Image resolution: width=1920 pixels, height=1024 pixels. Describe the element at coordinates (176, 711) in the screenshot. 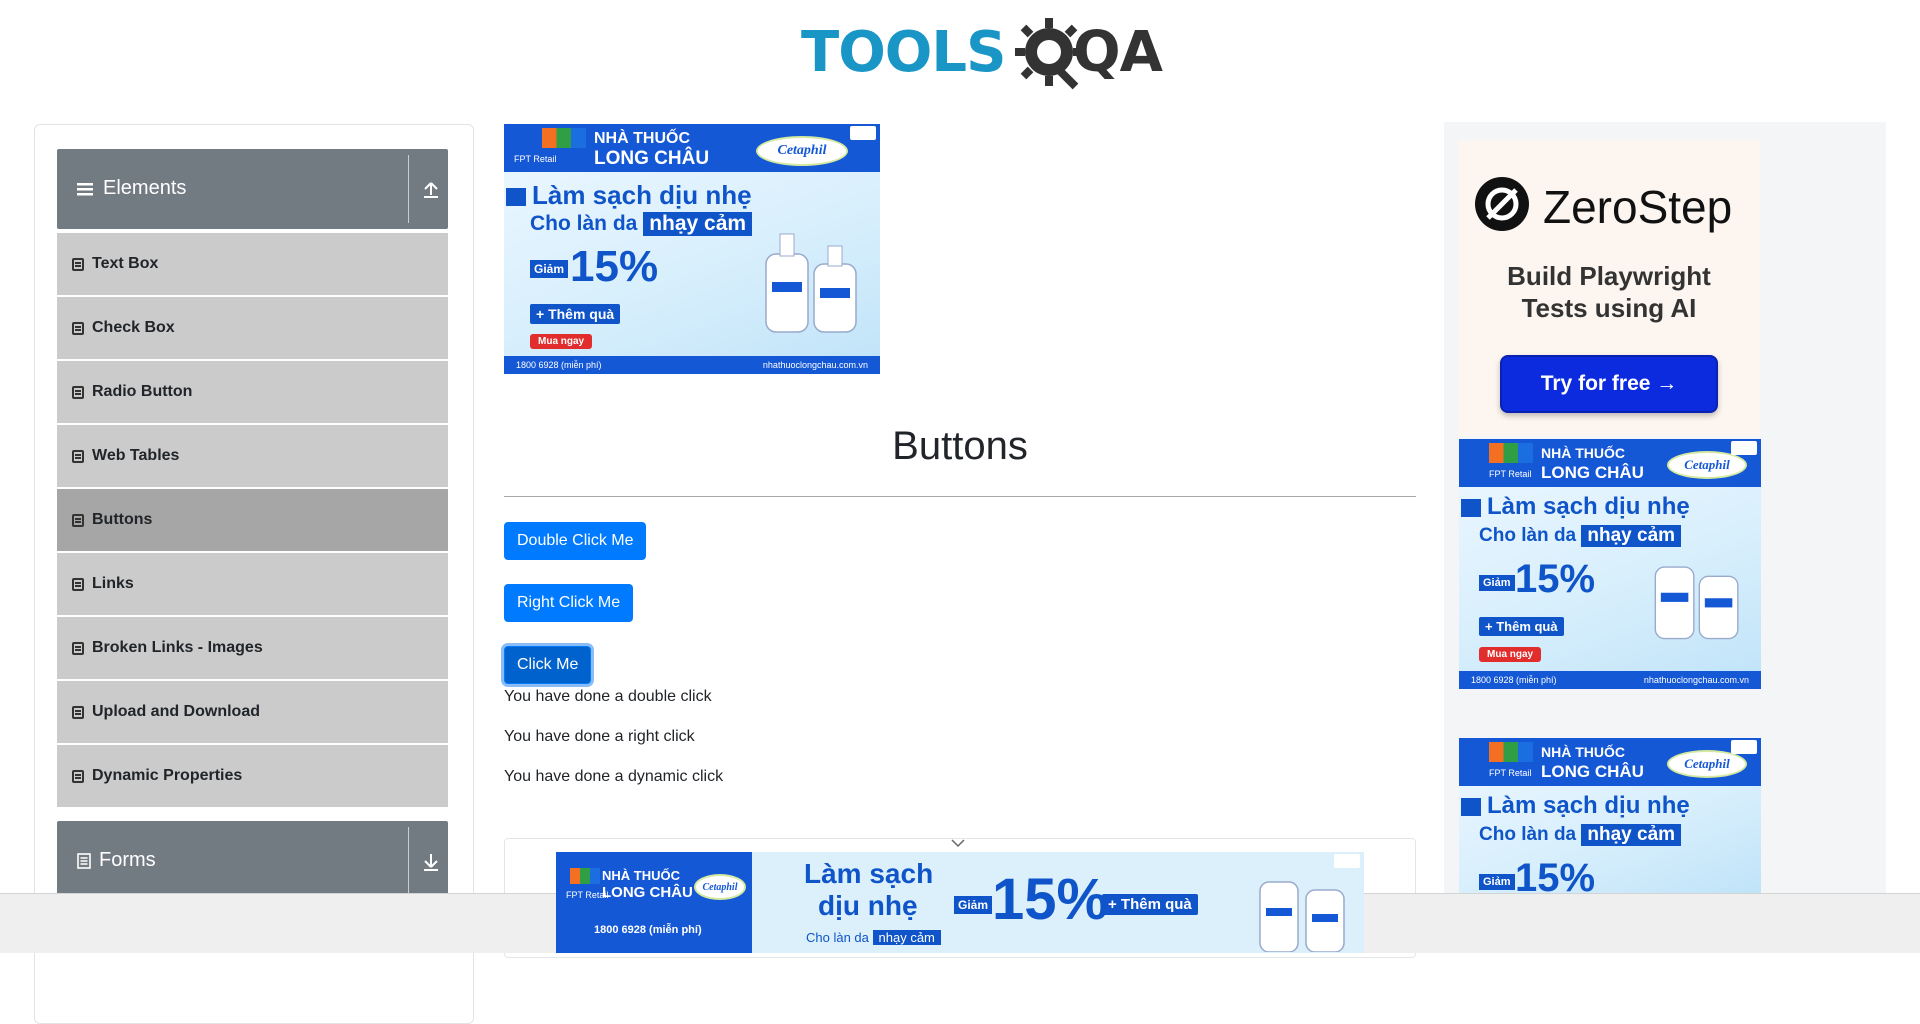

I see `sidebar-item-label: Upload and Download` at that location.